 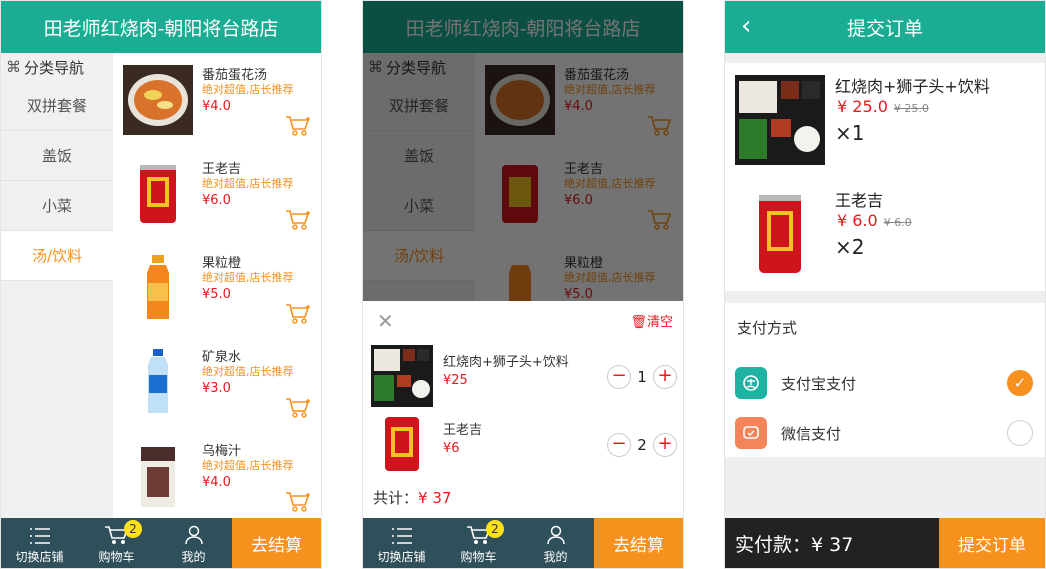 I want to click on payment-title: 支付方式, so click(x=767, y=328).